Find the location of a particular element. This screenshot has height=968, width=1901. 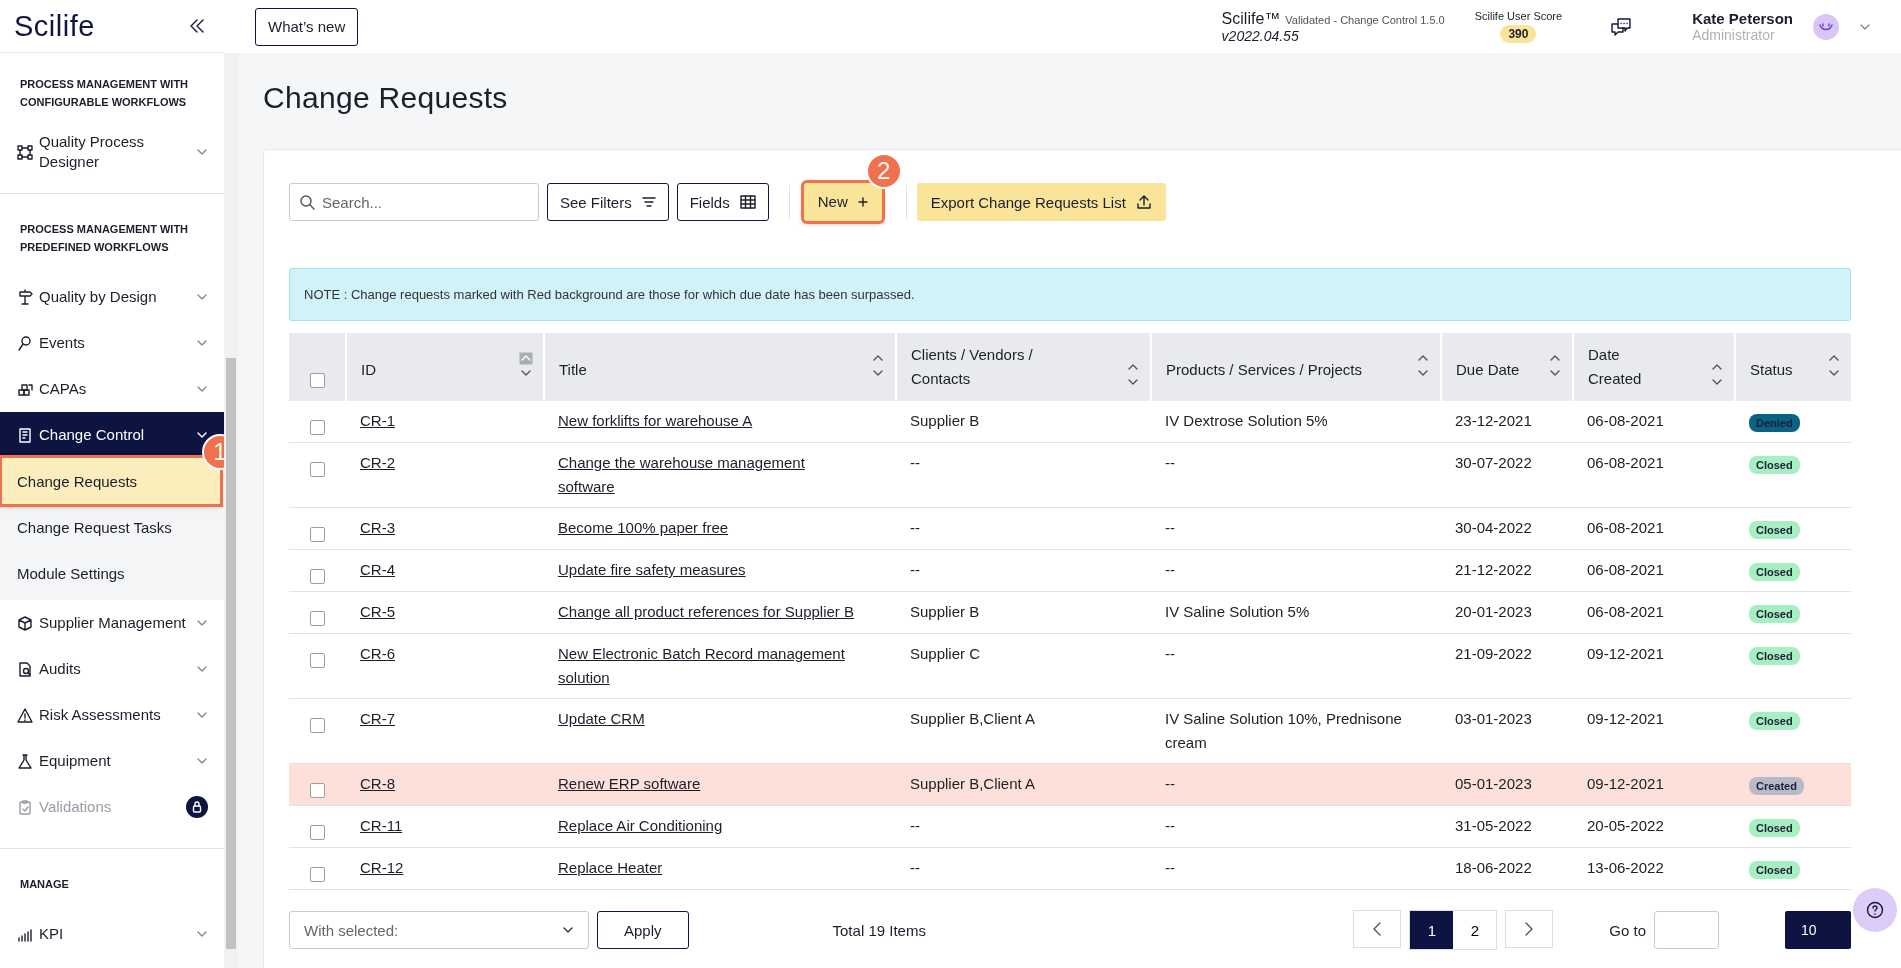

title-link: New Electronic Batch Record management solution is located at coordinates (708, 666).